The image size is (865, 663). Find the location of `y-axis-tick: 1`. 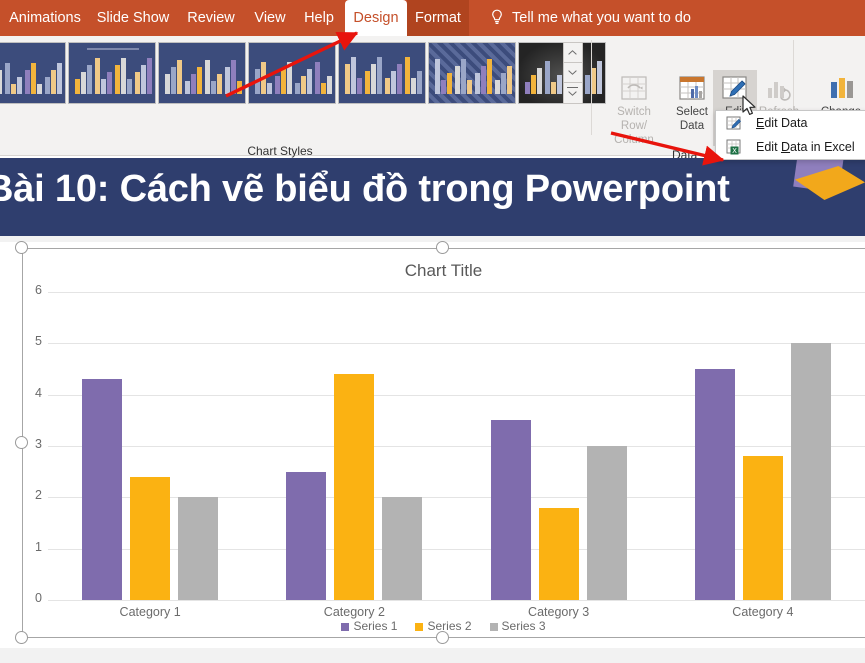

y-axis-tick: 1 is located at coordinates (38, 546).